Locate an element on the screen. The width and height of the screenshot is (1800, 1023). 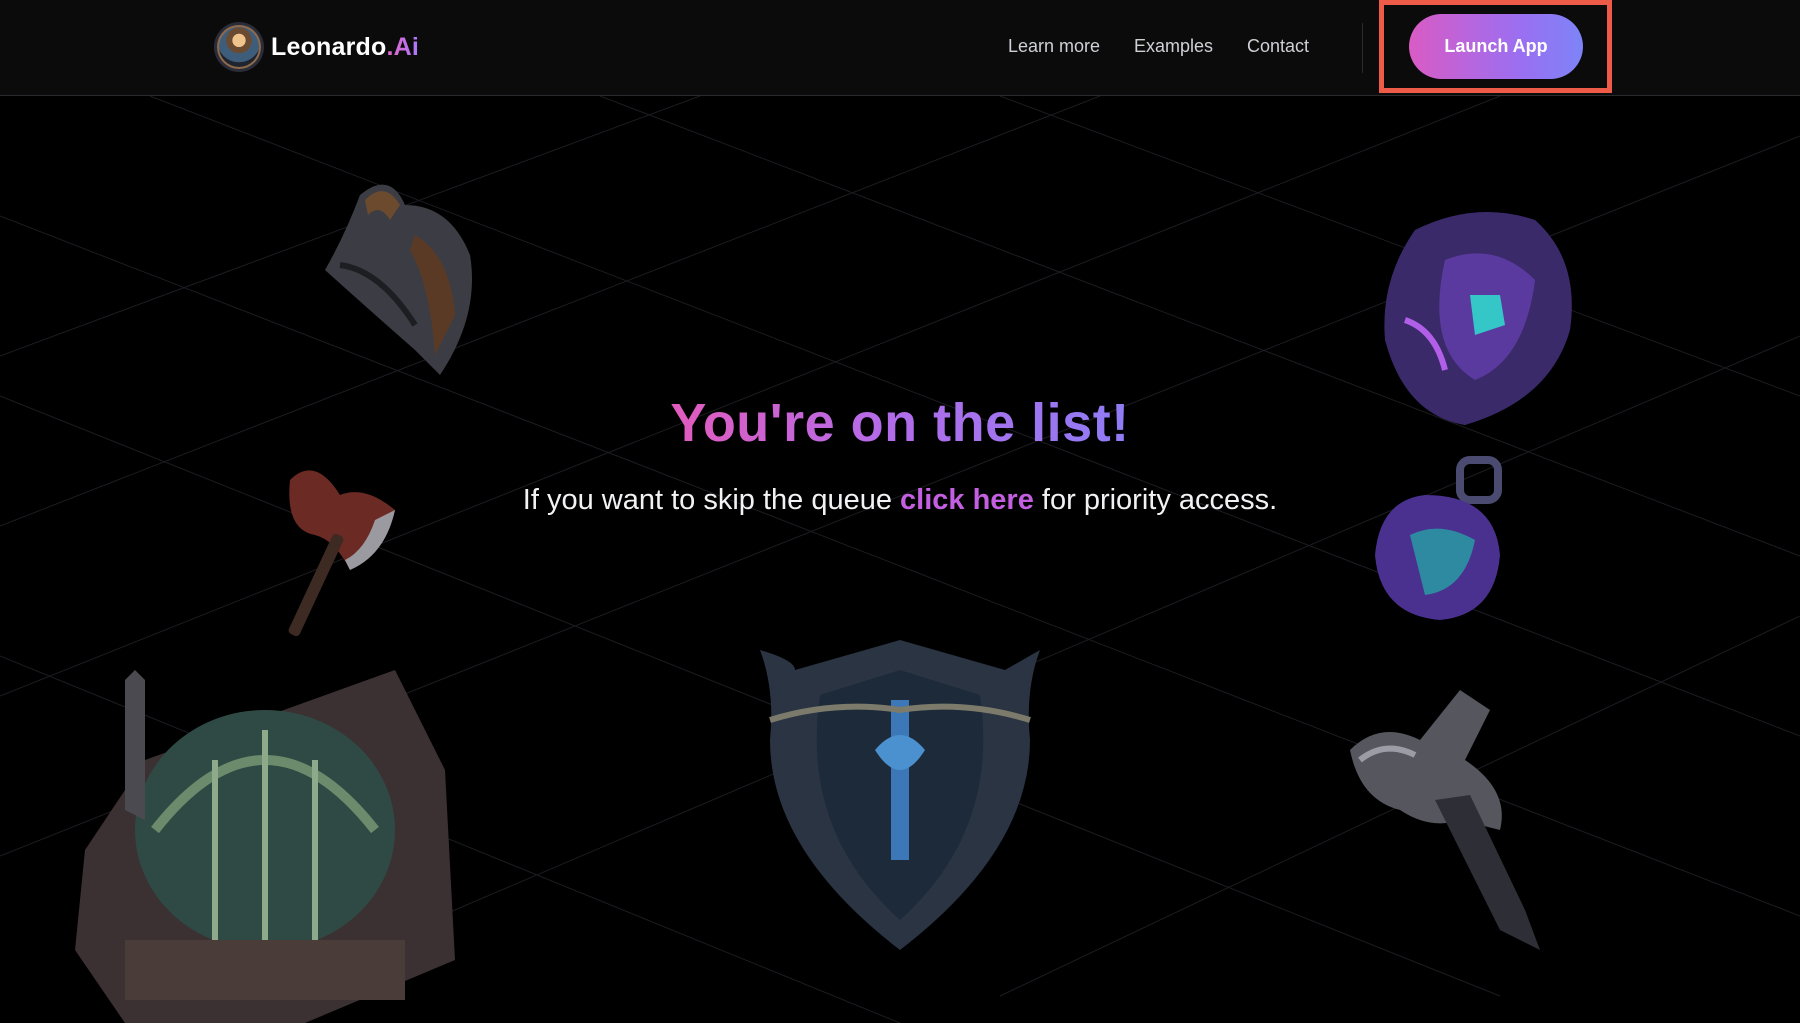
ornate-shield-icon is located at coordinates (900, 795).